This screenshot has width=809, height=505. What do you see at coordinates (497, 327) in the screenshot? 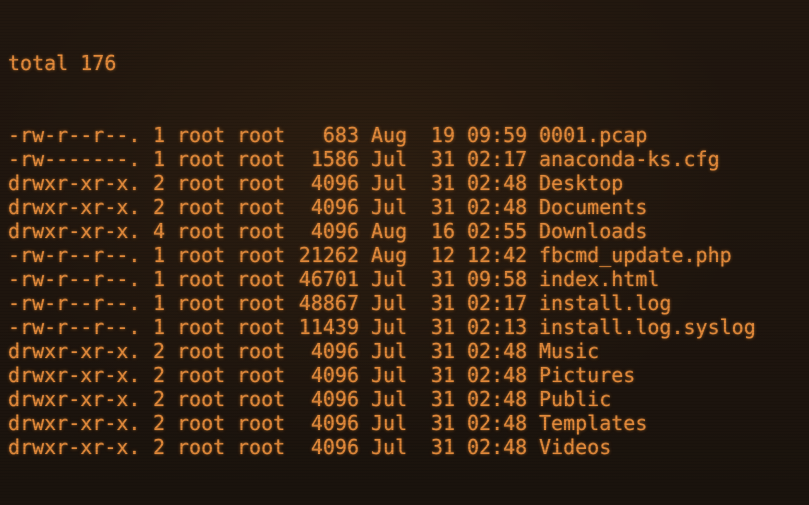
I see `modified-time: 02:13` at bounding box center [497, 327].